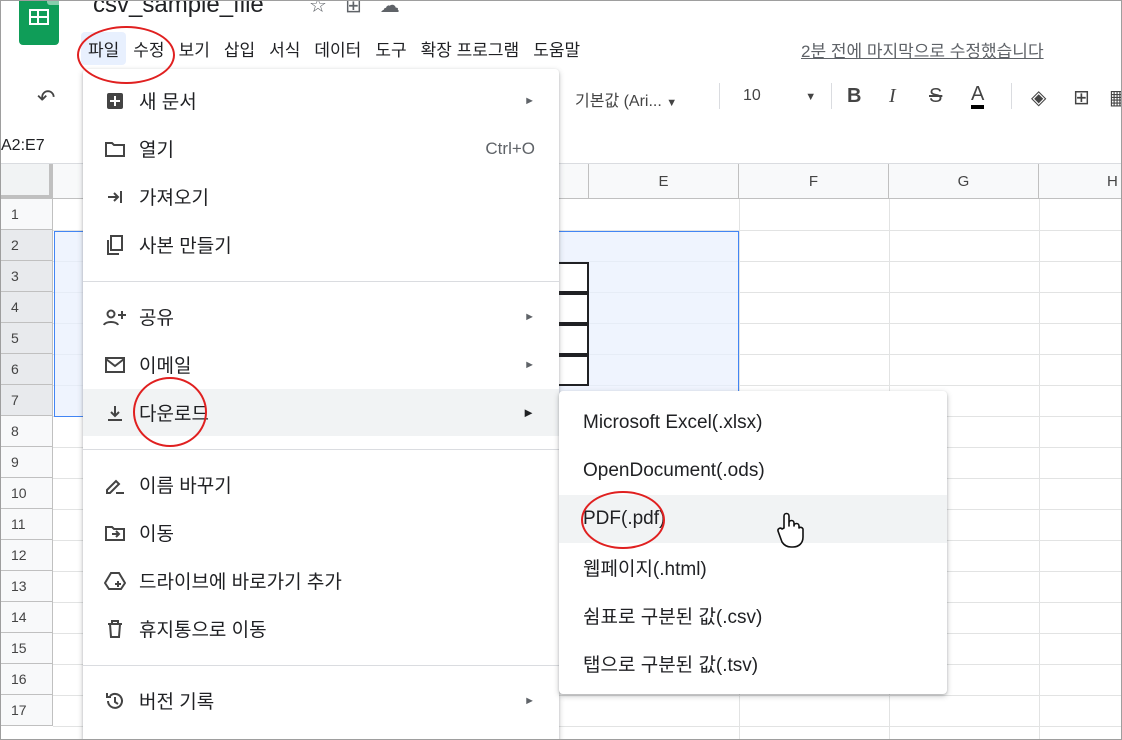  I want to click on column-header-g: G, so click(964, 181).